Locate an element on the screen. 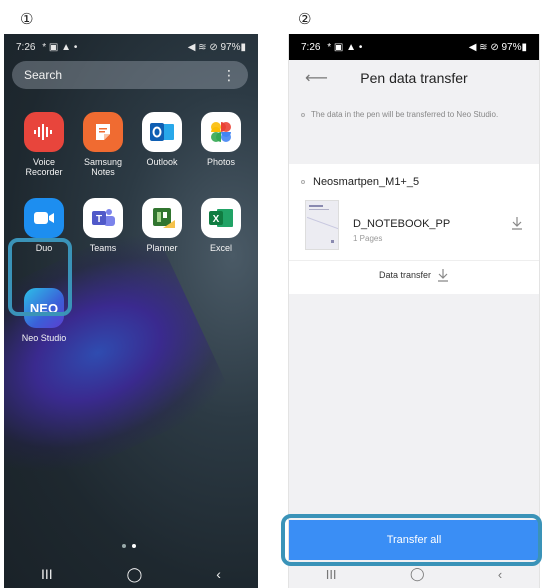 The height and width of the screenshot is (588, 542). app-planner: Planner is located at coordinates (162, 225).